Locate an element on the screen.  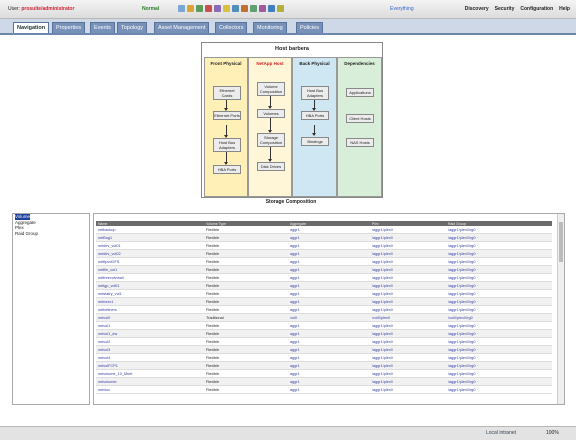
vertical-scrollbar is located at coordinates (560, 309).